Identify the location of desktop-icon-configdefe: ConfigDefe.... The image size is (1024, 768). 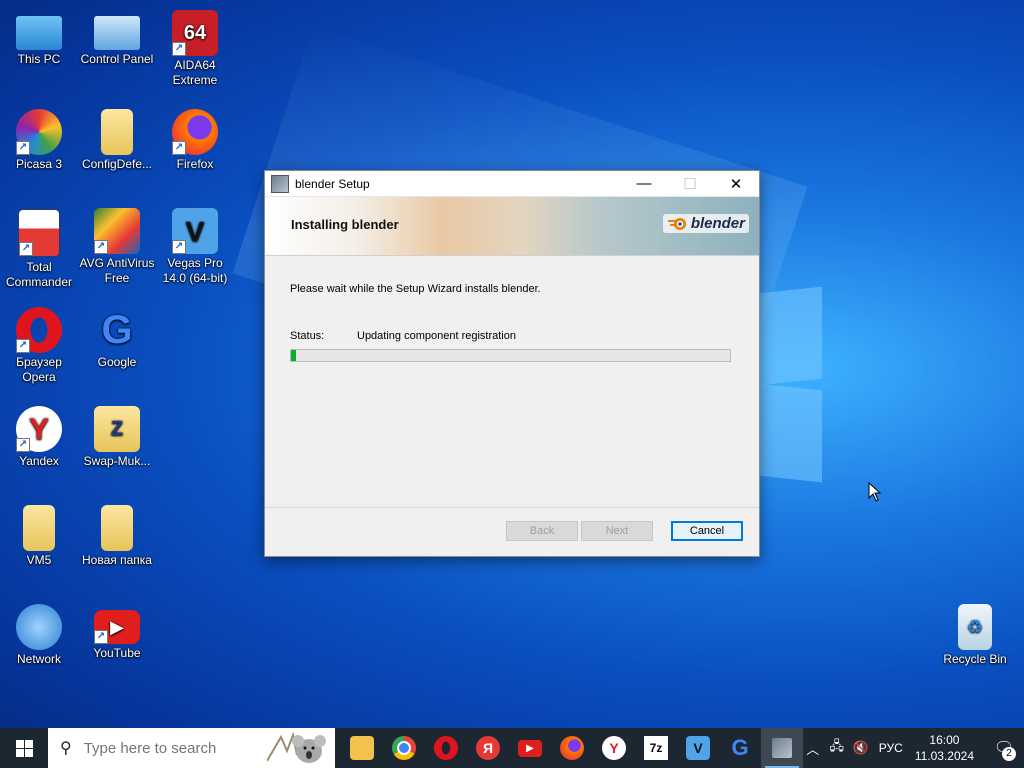
(117, 138).